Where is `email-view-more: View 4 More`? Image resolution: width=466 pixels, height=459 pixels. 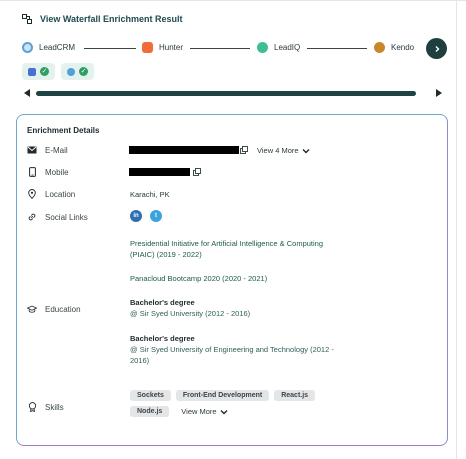 email-view-more: View 4 More is located at coordinates (283, 150).